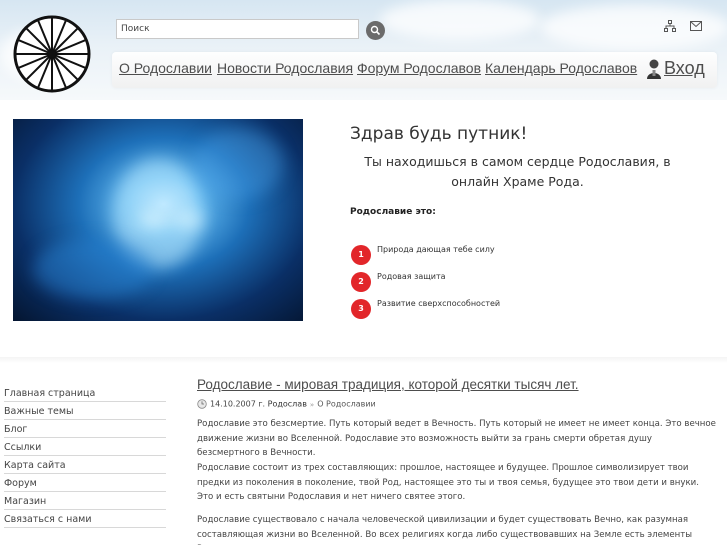 This screenshot has height=545, width=727. I want to click on mail-icon, so click(696, 26).